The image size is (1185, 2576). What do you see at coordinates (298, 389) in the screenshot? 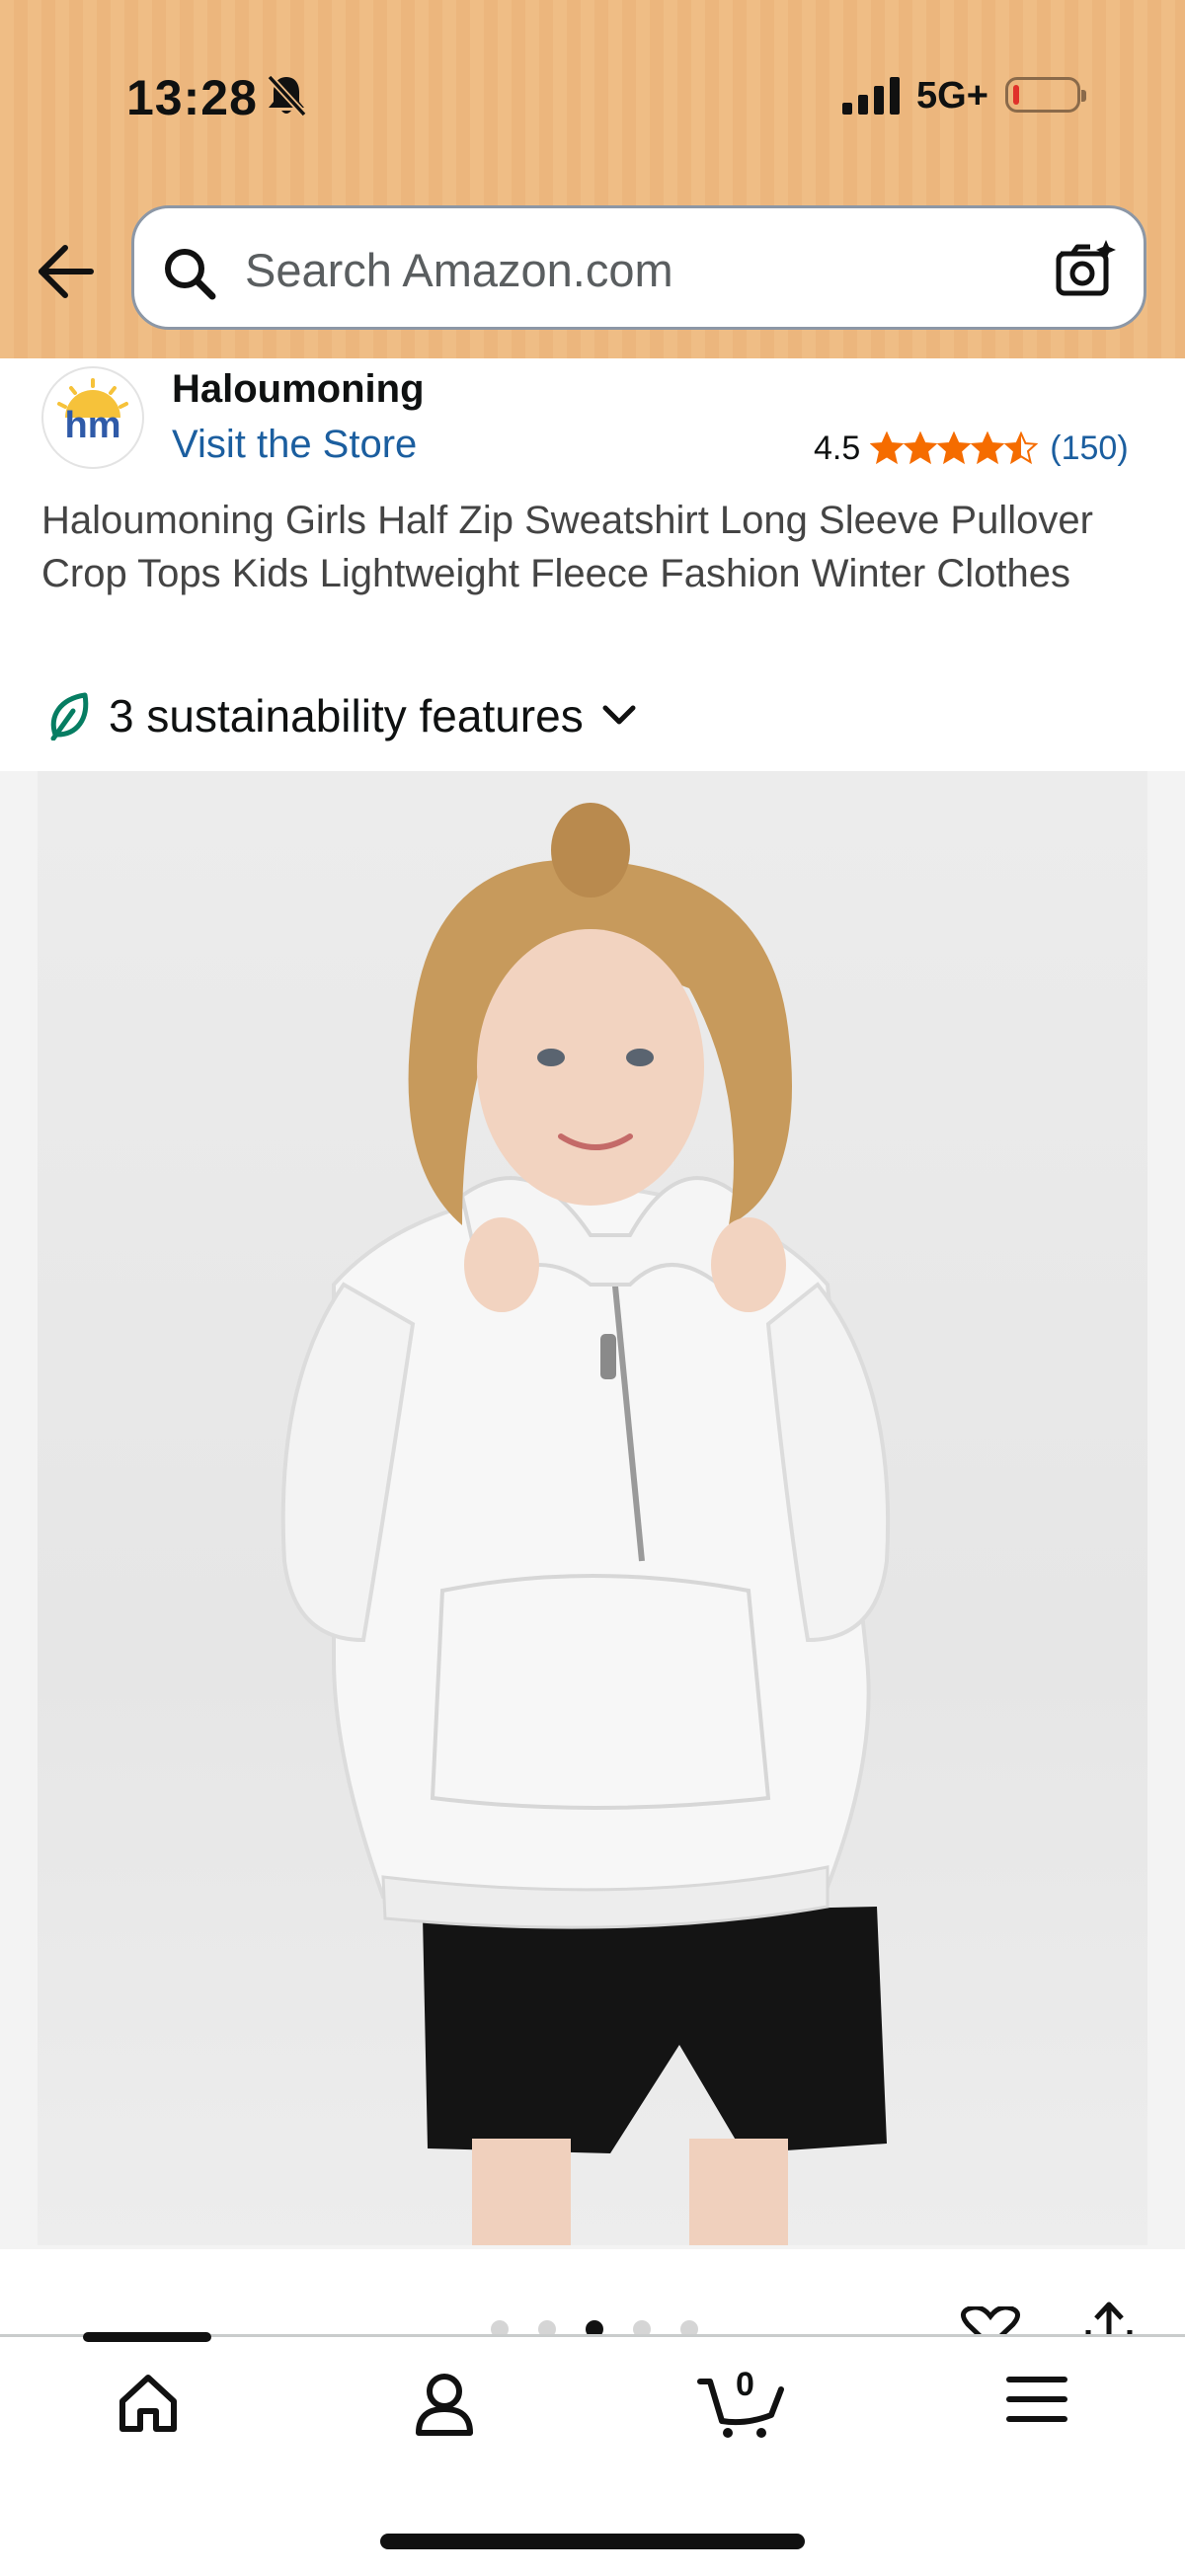
I see `brand-name: Haloumoning` at bounding box center [298, 389].